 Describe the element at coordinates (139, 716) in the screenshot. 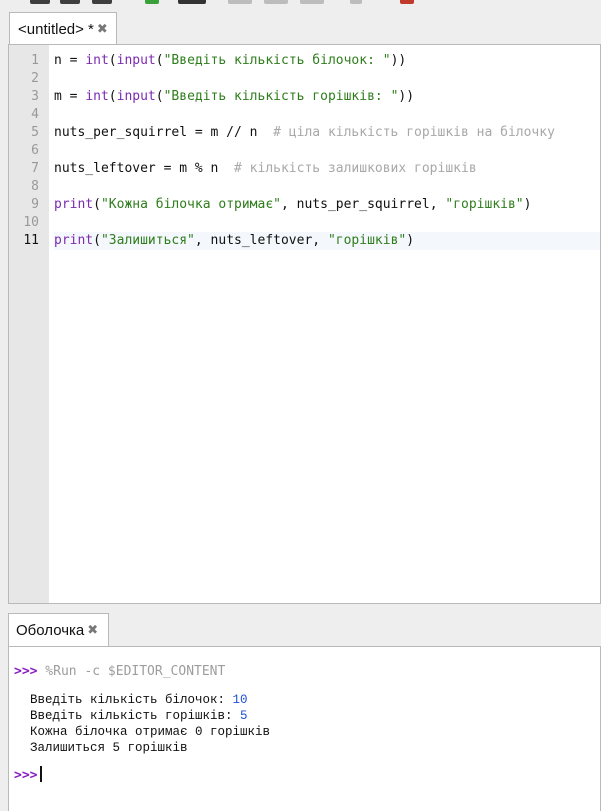

I see `shell-output-line: Введіть кількість горішків: 5` at that location.